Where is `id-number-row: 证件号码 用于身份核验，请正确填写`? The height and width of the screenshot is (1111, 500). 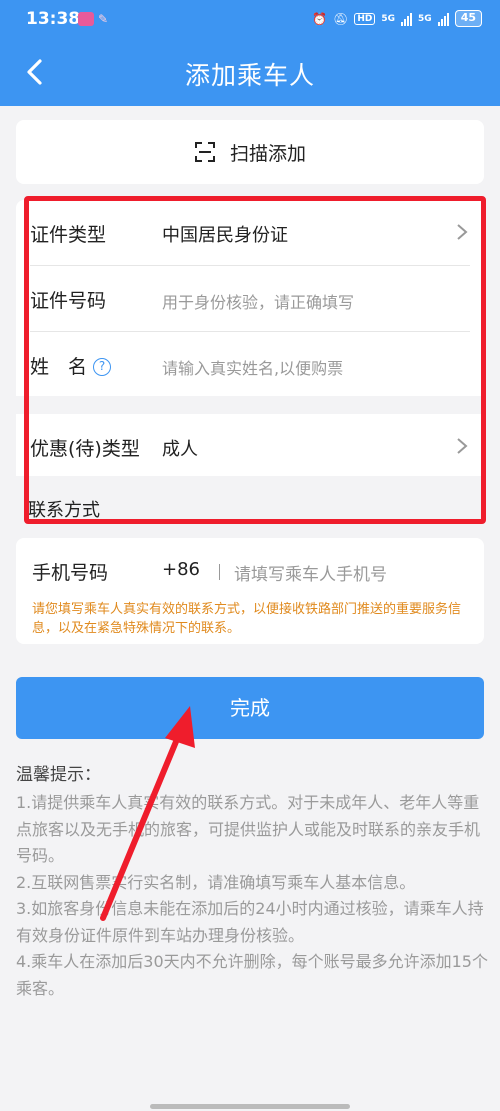
id-number-row: 证件号码 用于身份核验，请正确填写 is located at coordinates (250, 298).